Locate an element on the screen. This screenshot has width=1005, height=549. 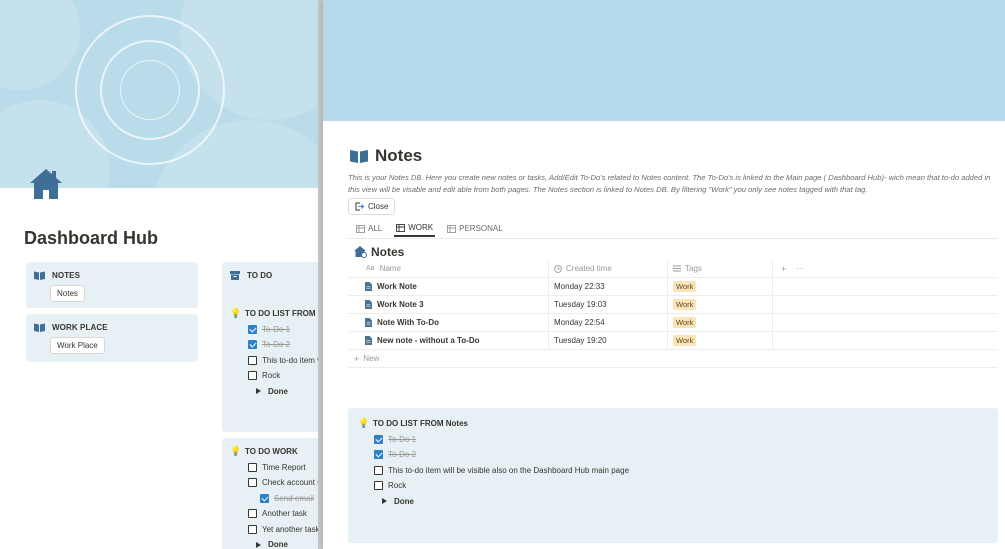
database-title-text: Notes is located at coordinates (388, 252).